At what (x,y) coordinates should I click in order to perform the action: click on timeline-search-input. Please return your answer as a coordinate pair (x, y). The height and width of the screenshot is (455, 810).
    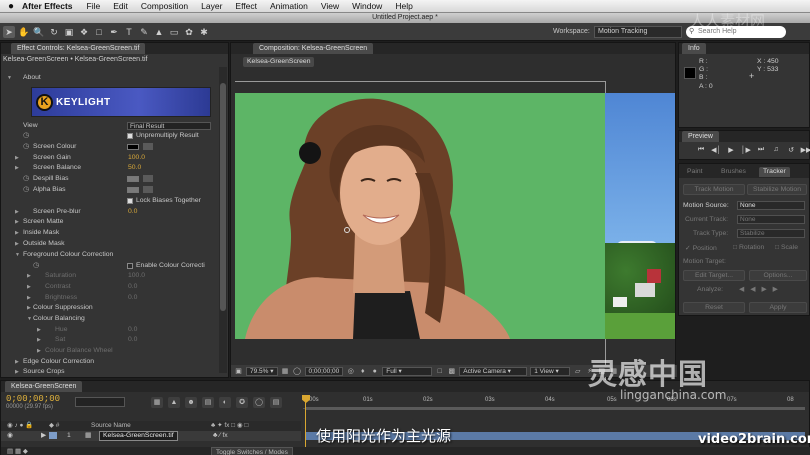
    Looking at the image, I should click on (100, 402).